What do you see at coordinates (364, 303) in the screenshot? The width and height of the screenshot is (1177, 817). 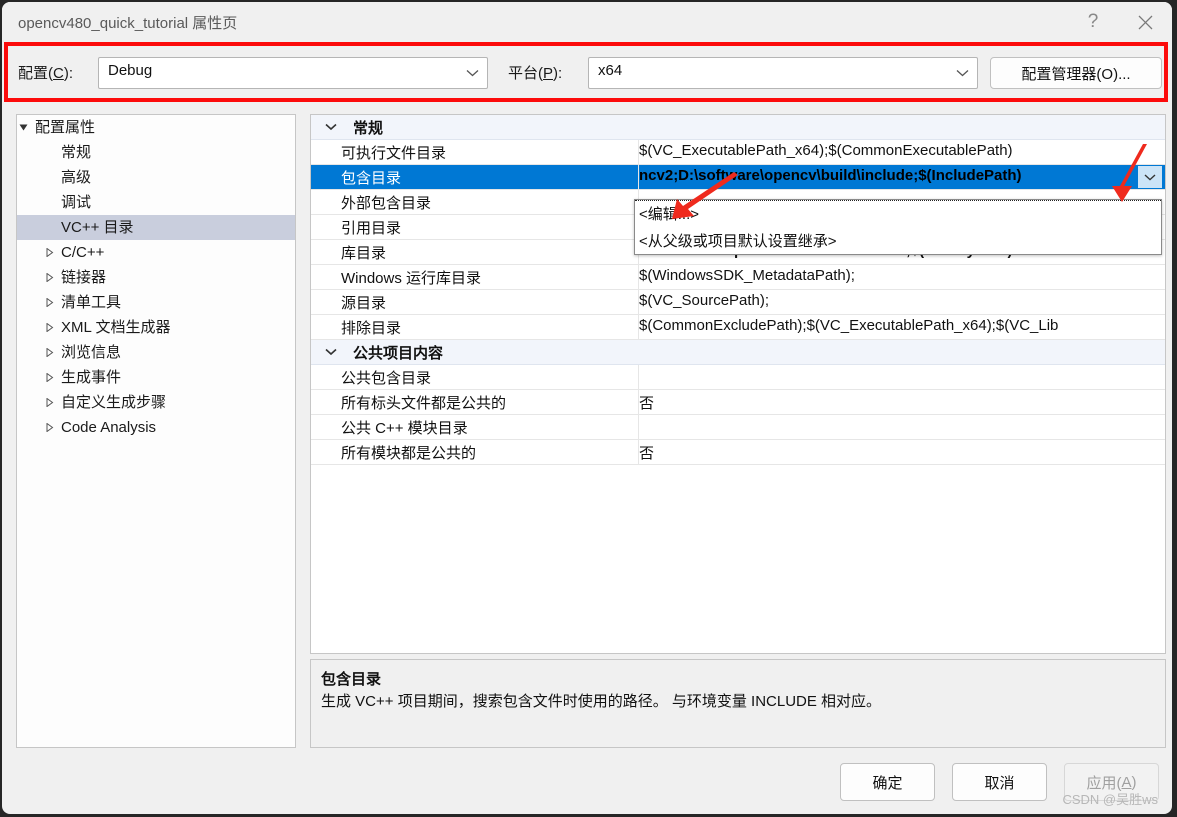 I see `grid-row-name: 源目录` at bounding box center [364, 303].